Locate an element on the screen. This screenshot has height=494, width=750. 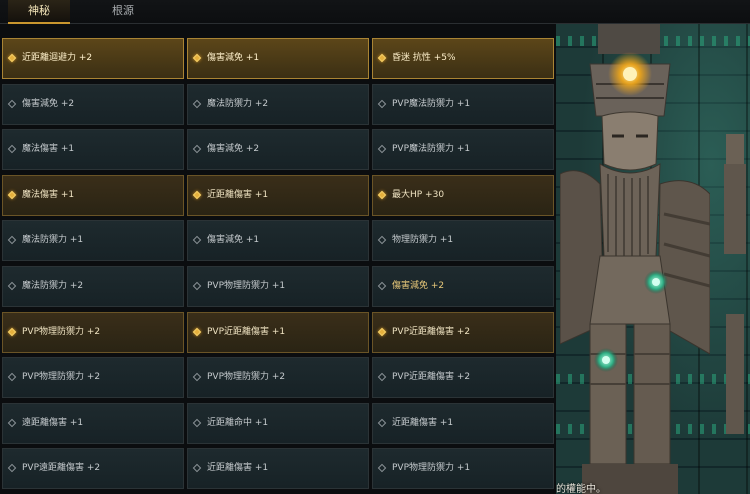
perk-label: 近距離命中 +1 is located at coordinates (238, 422).